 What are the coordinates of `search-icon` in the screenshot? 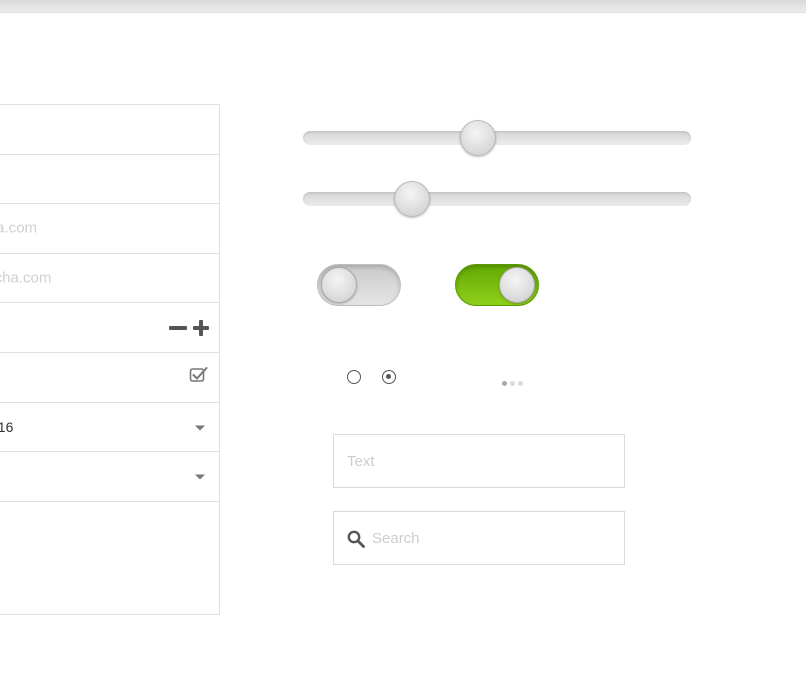 It's located at (356, 541).